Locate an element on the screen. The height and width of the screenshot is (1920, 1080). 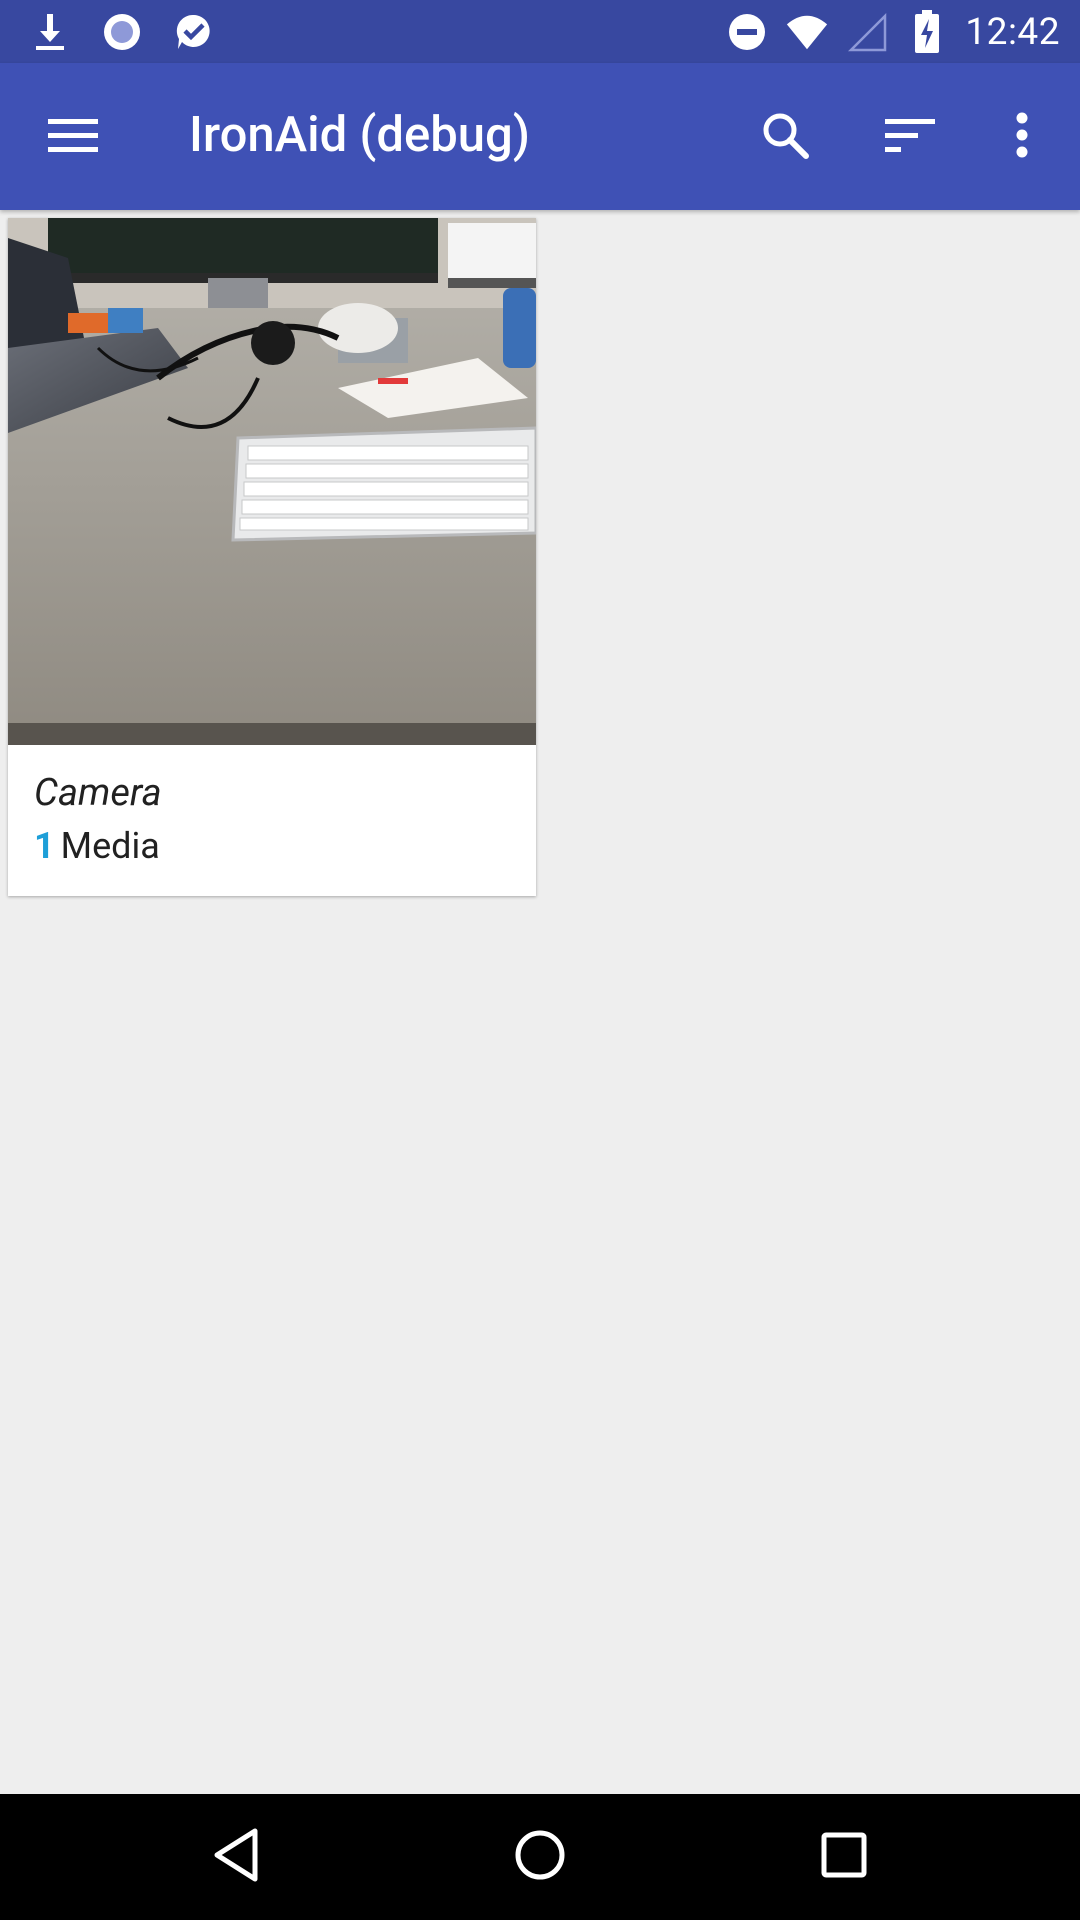
sort-icon is located at coordinates (910, 137).